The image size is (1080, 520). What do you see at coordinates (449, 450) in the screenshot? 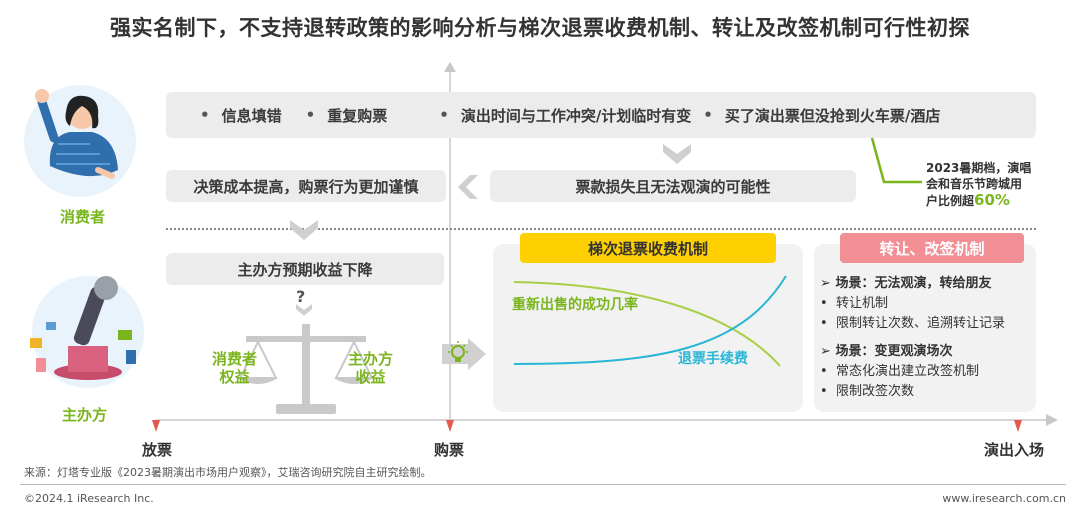
I see `axis-purchase: 购票` at bounding box center [449, 450].